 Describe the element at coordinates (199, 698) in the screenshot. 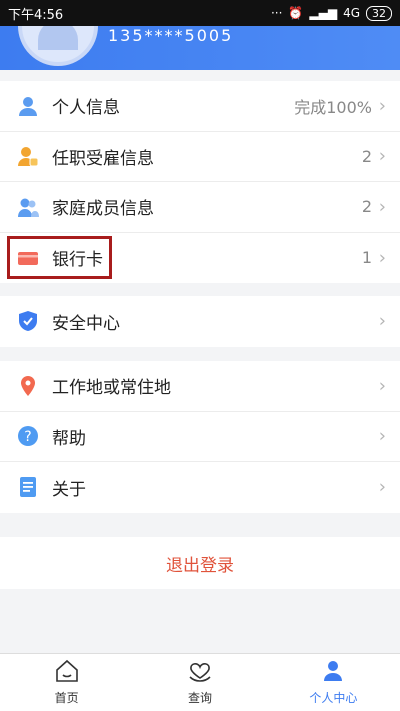

I see `tab-label: 查询` at that location.